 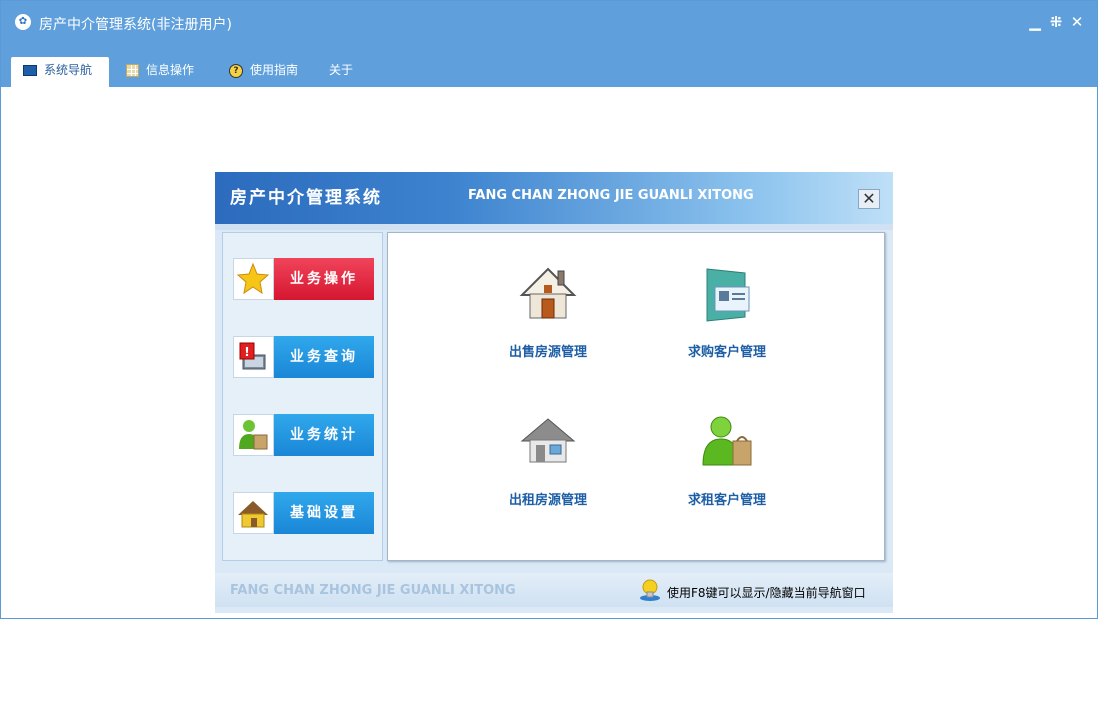 What do you see at coordinates (23, 22) in the screenshot?
I see `app-logo-icon: ✿` at bounding box center [23, 22].